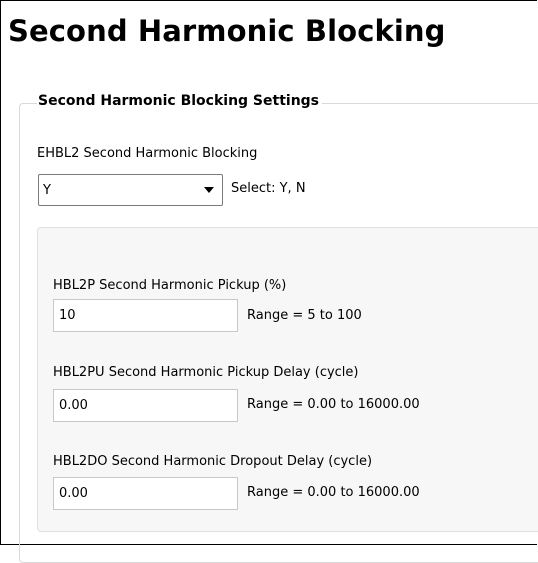 The height and width of the screenshot is (563, 538). What do you see at coordinates (170, 285) in the screenshot?
I see `hbl2p-label: HBL2P Second Harmonic Pickup (%)` at bounding box center [170, 285].